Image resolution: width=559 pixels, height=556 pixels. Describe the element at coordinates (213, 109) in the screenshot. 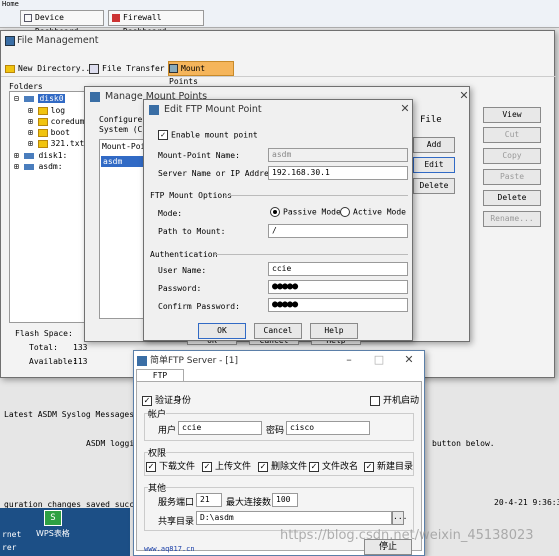

I see `edit-ftp-title: Edit FTP Mount Point` at that location.